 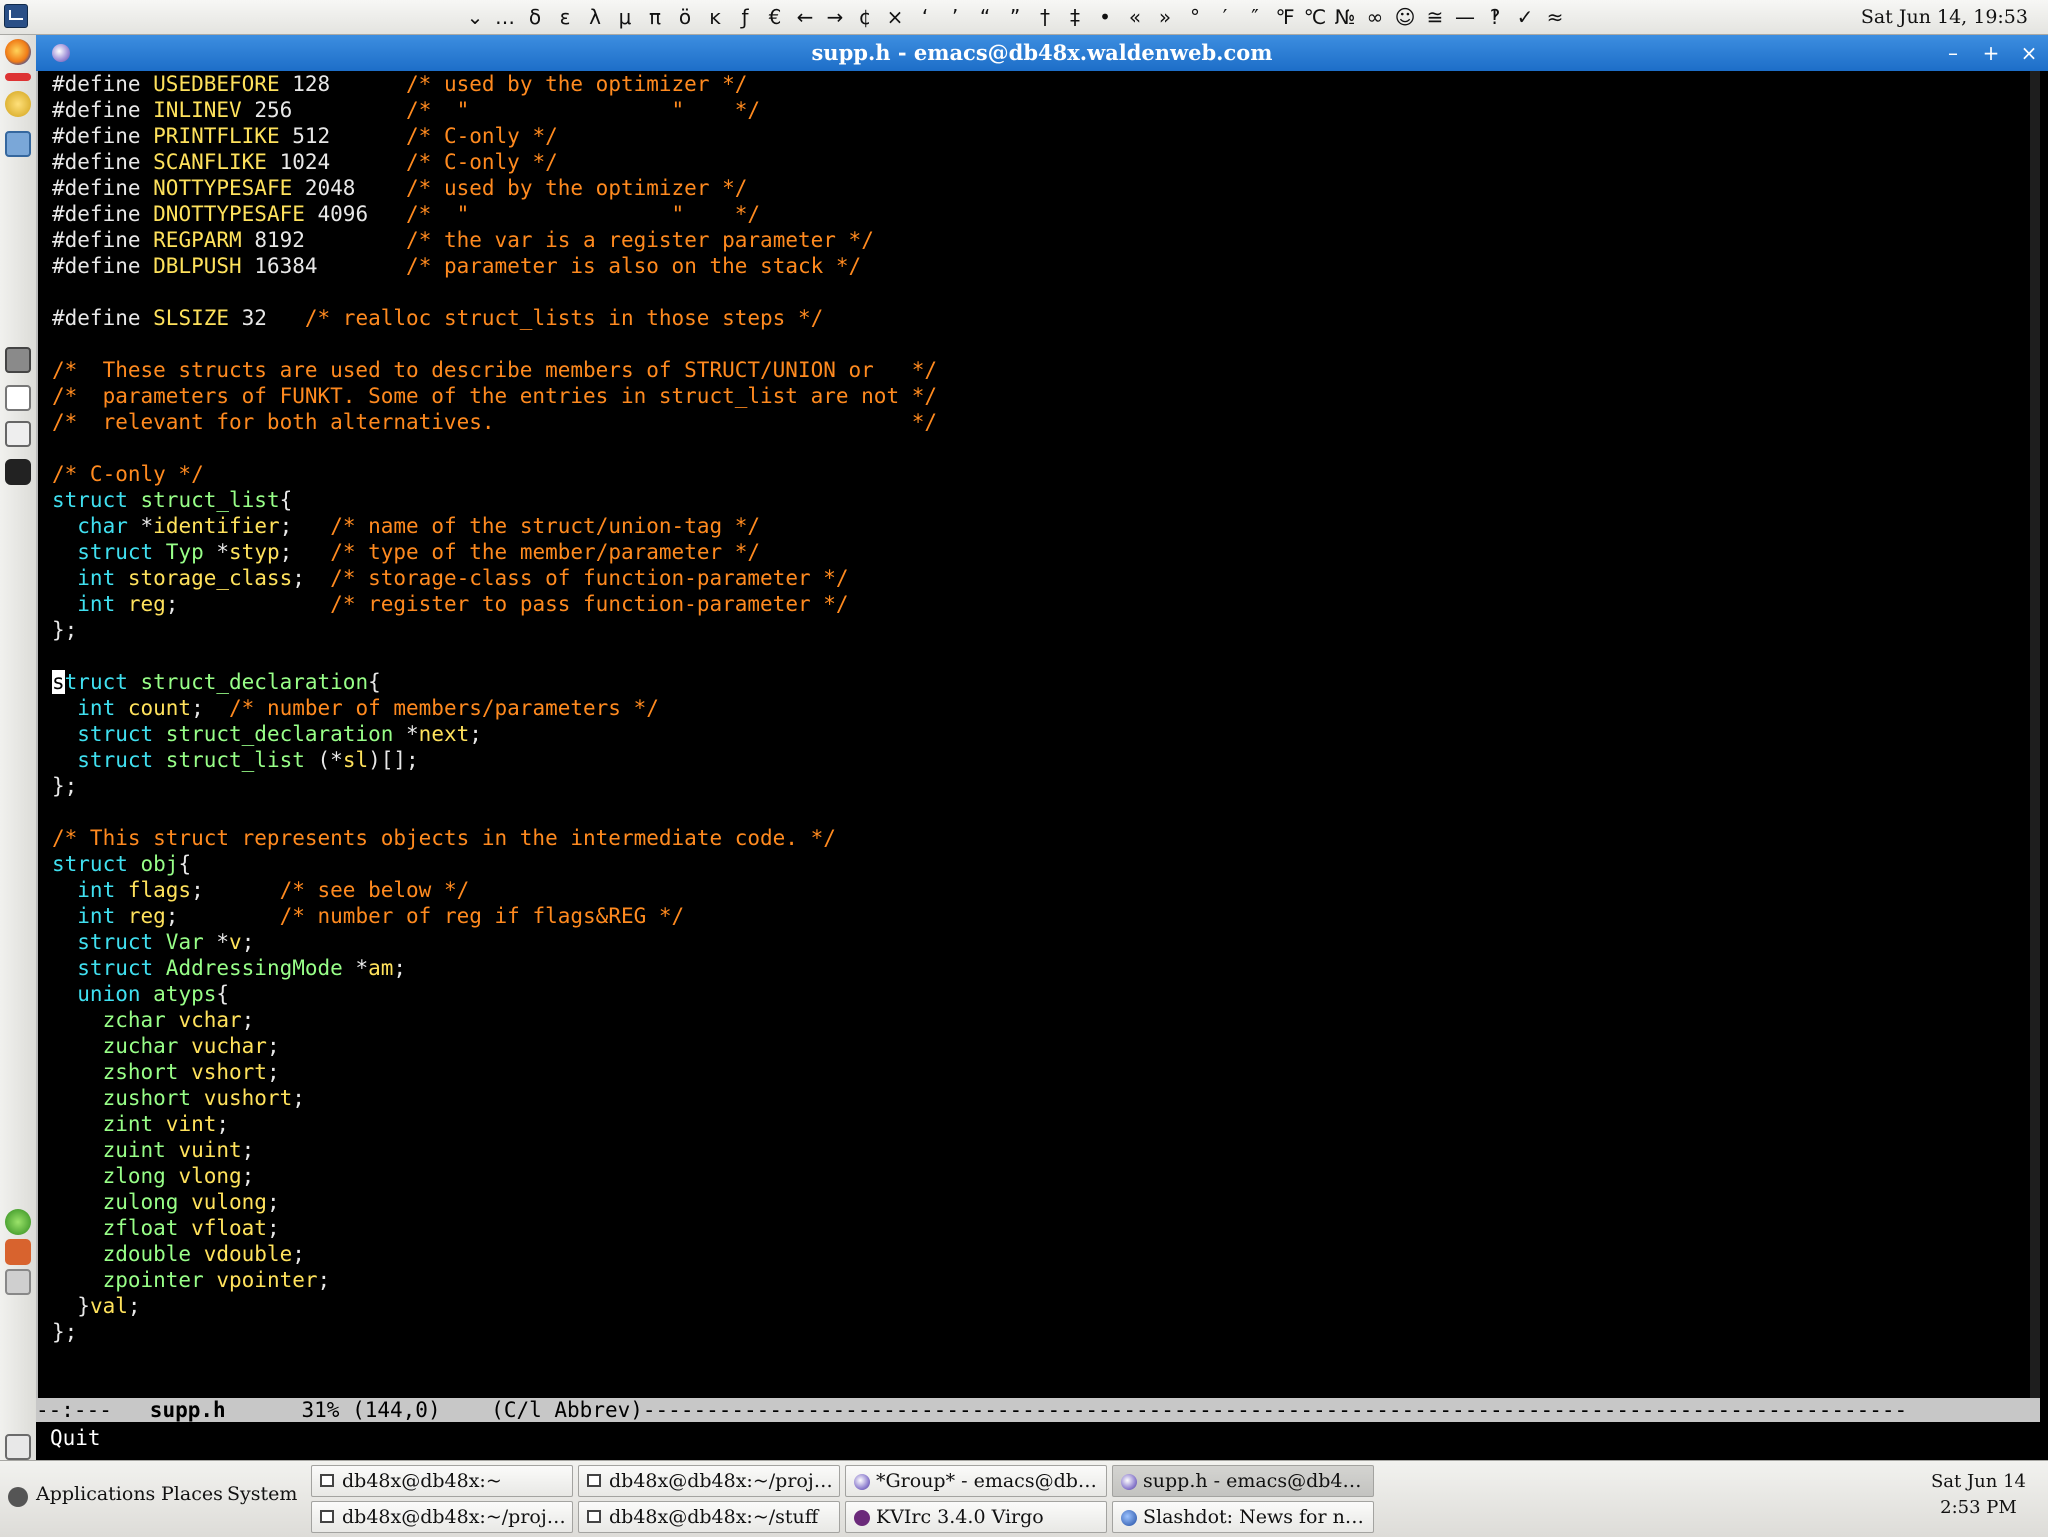 What do you see at coordinates (494, 864) in the screenshot?
I see `code-line: struct obj{` at bounding box center [494, 864].